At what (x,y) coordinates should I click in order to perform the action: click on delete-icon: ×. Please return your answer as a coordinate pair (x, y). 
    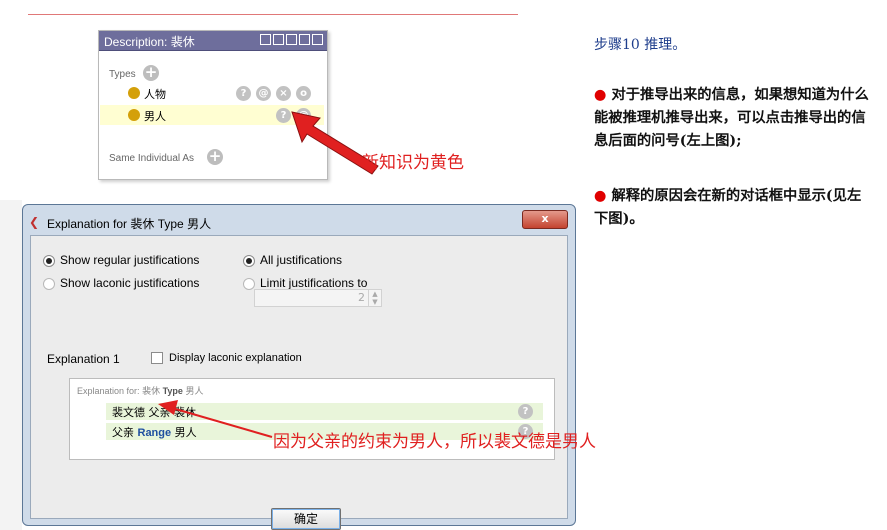
    Looking at the image, I should click on (283, 93).